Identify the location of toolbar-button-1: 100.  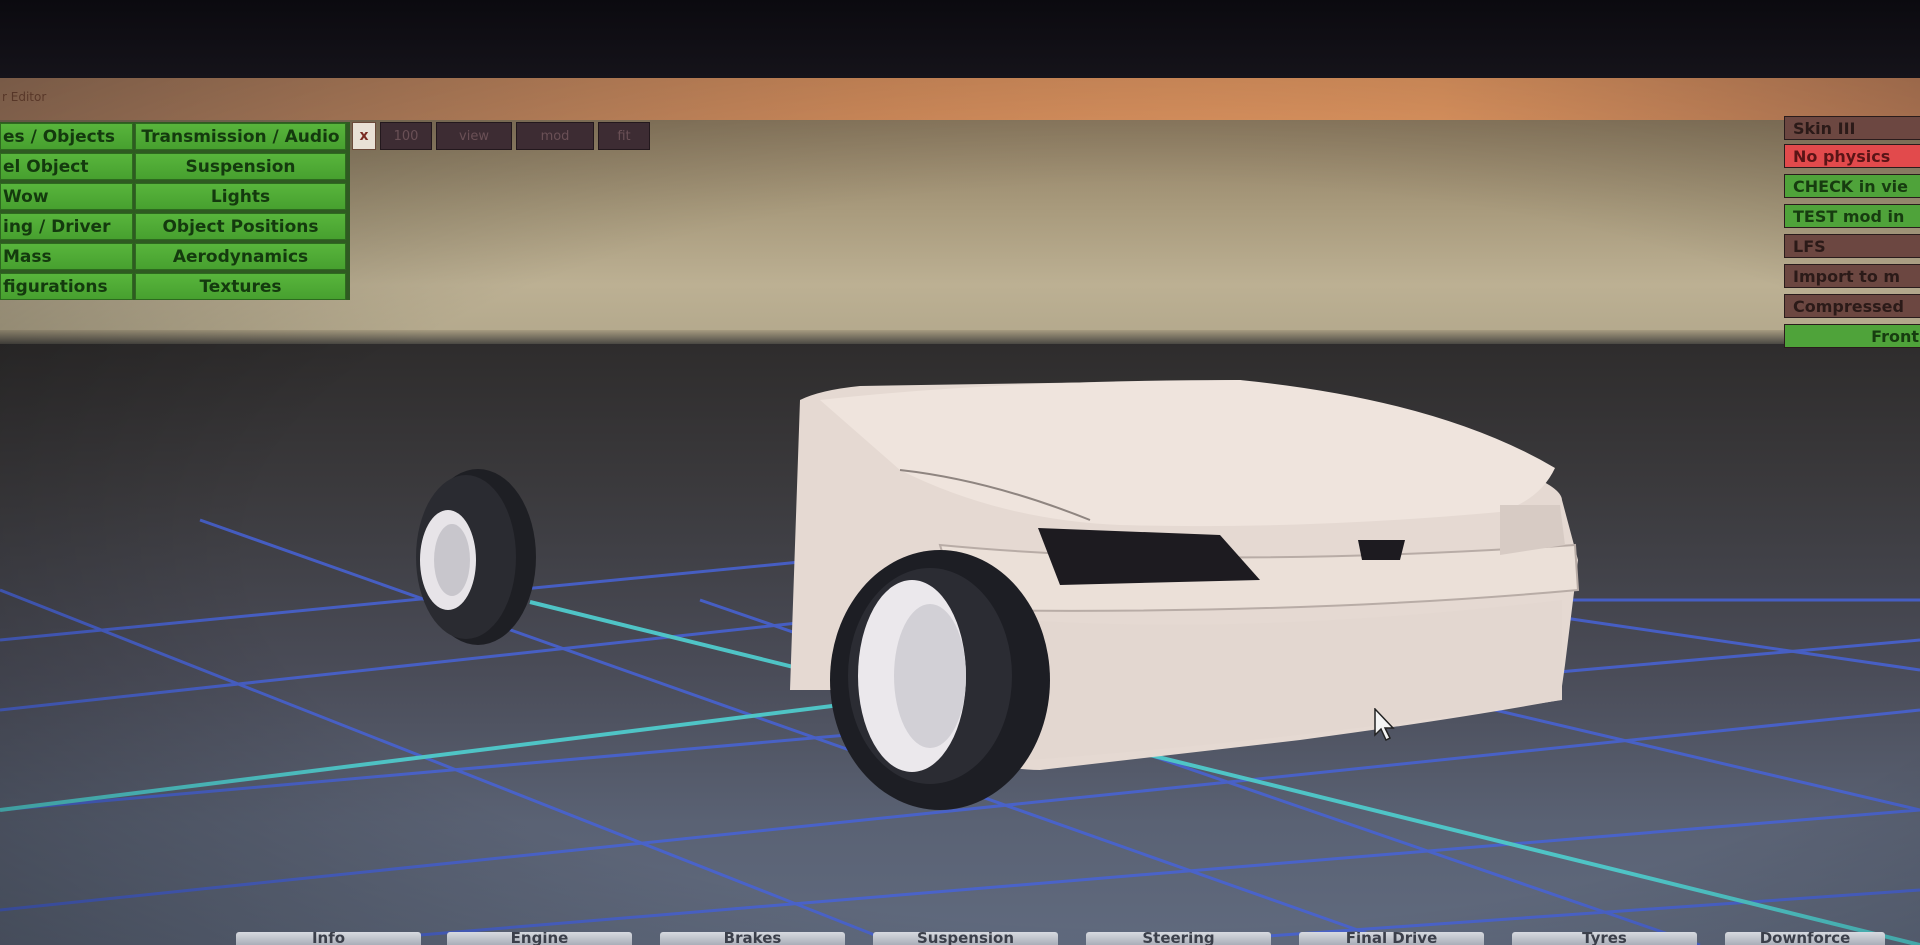
(406, 136).